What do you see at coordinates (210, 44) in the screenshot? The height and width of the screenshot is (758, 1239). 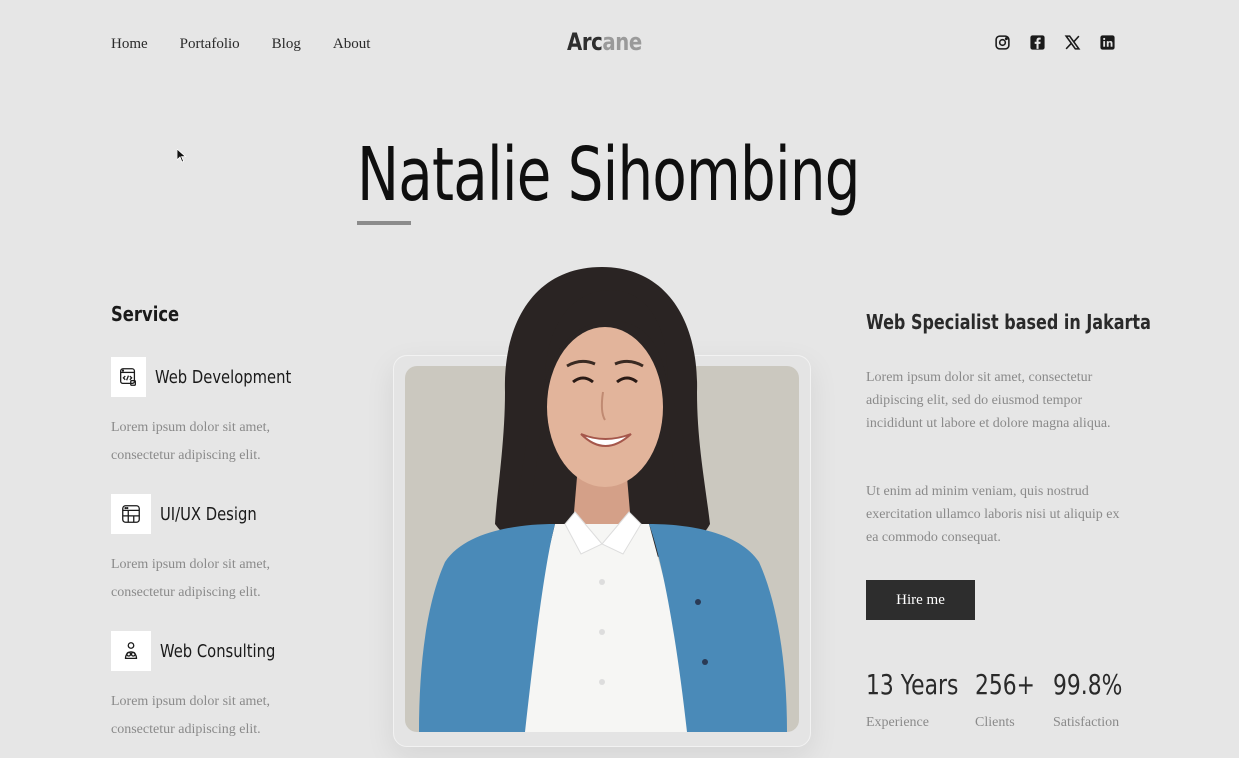 I see `nav-portafolio: Portafolio` at bounding box center [210, 44].